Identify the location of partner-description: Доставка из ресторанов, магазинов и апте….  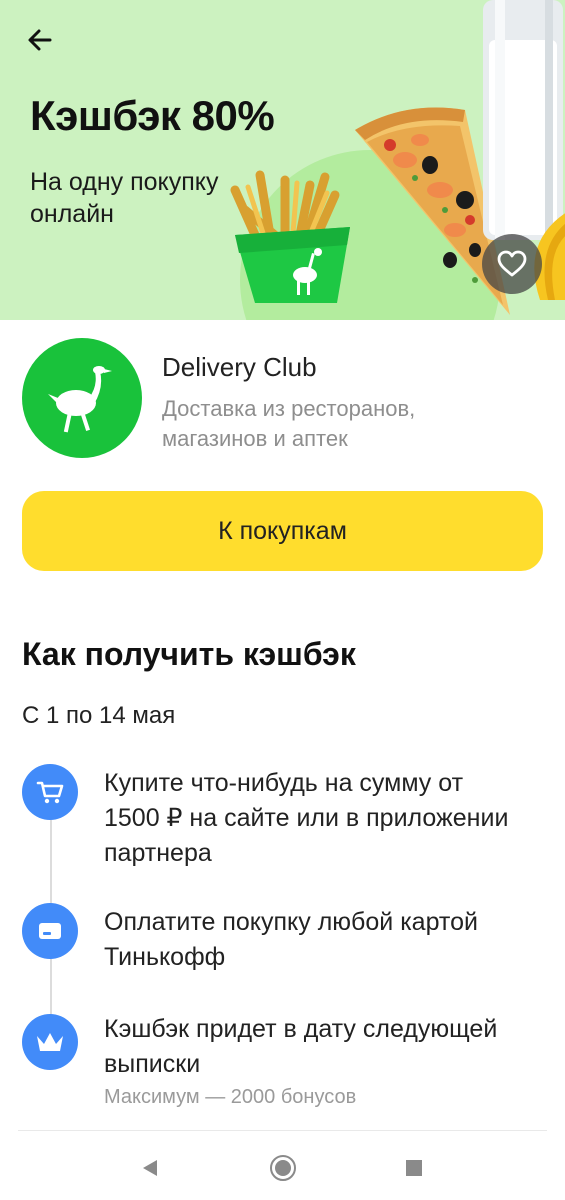
(289, 423).